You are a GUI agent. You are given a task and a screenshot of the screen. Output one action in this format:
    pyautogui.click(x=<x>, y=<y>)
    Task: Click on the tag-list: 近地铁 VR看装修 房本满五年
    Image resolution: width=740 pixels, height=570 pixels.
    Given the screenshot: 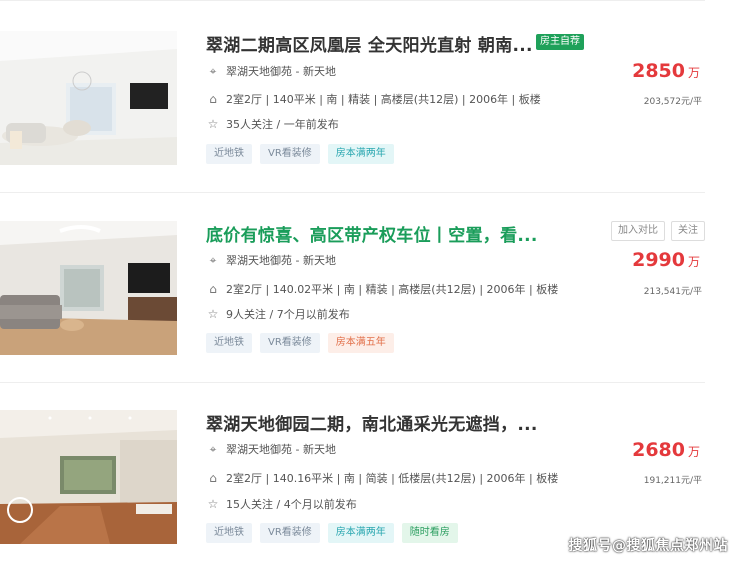 What is the action you would take?
    pyautogui.click(x=300, y=343)
    